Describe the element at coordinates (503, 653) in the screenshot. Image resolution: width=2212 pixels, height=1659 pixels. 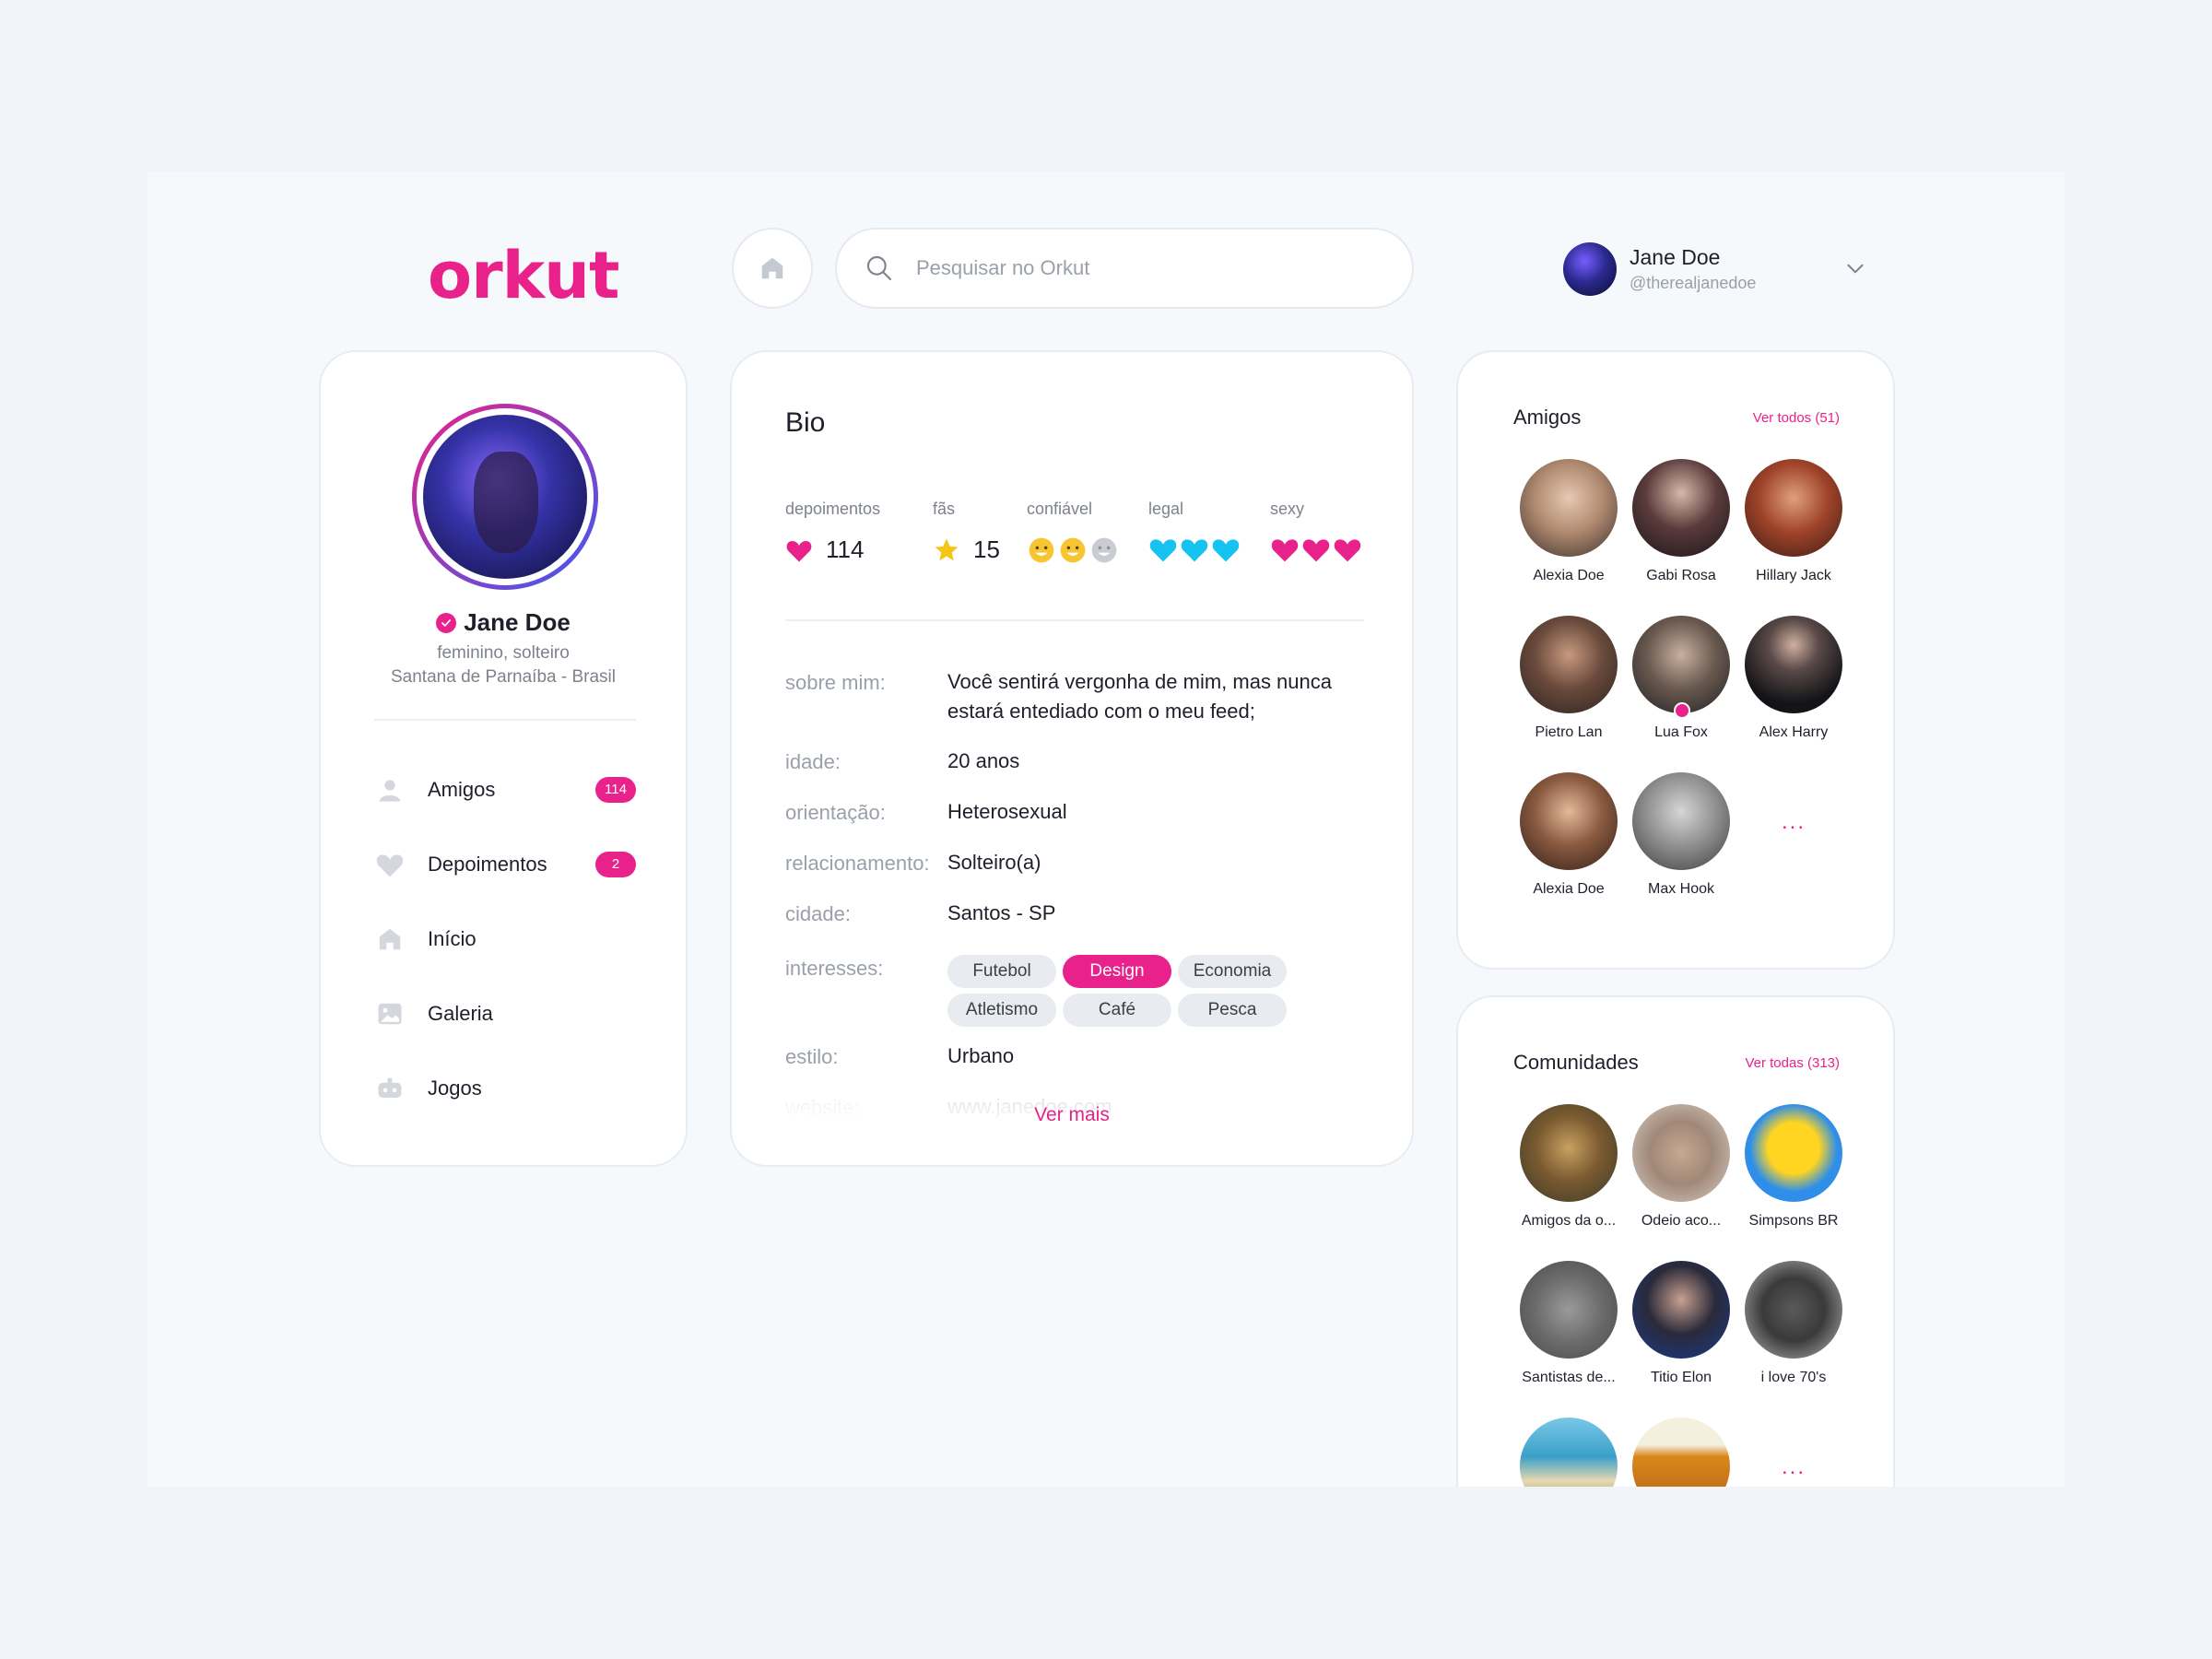
I see `profile-gender-status: feminino, solteiro` at that location.